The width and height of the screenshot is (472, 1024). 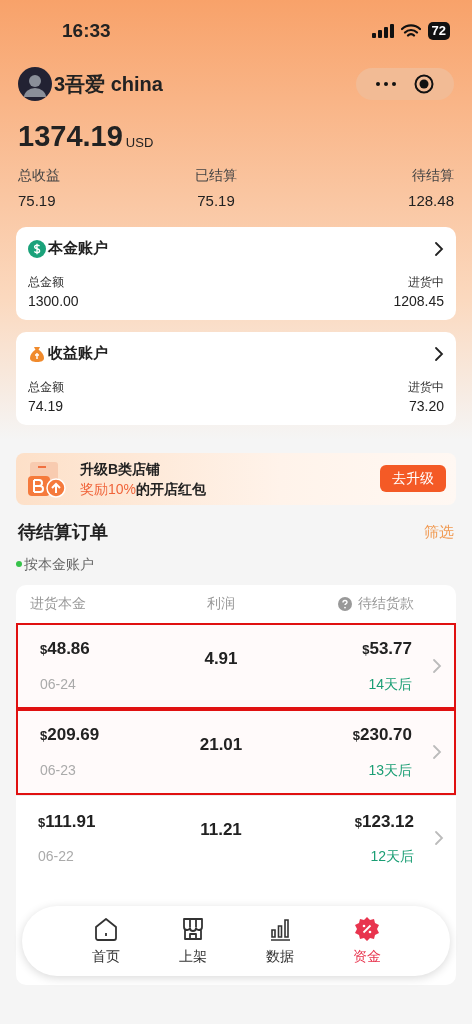 I want to click on tab-item: 上架, so click(x=192, y=941).